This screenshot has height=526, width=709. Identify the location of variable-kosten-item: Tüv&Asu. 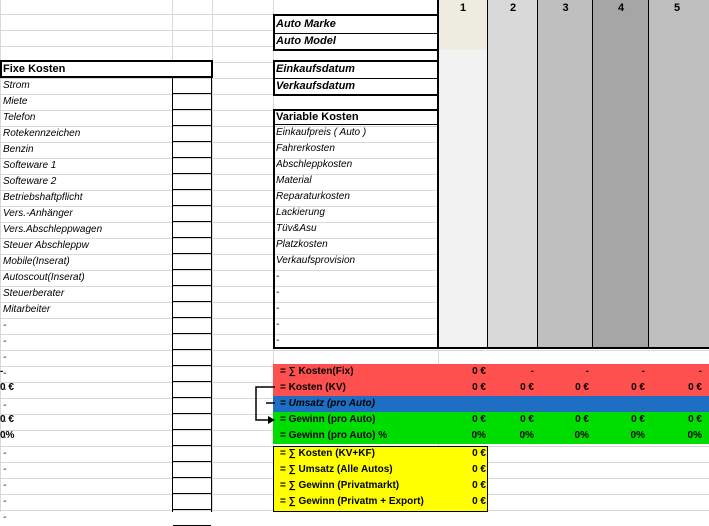
(356, 229).